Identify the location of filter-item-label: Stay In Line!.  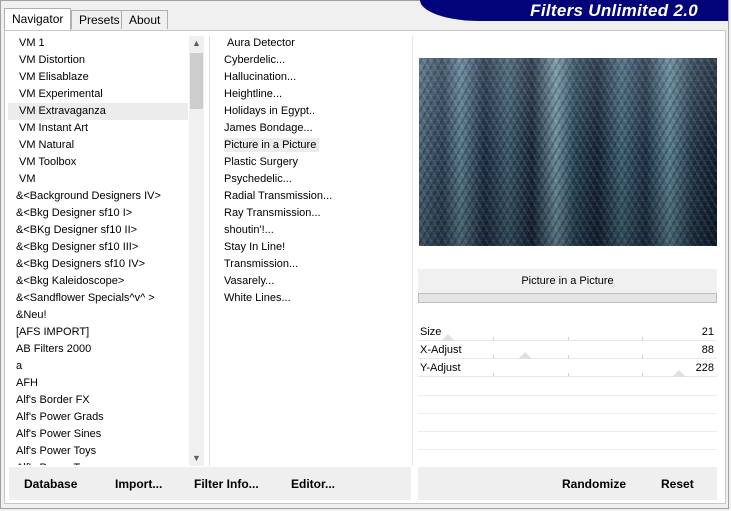
(255, 247).